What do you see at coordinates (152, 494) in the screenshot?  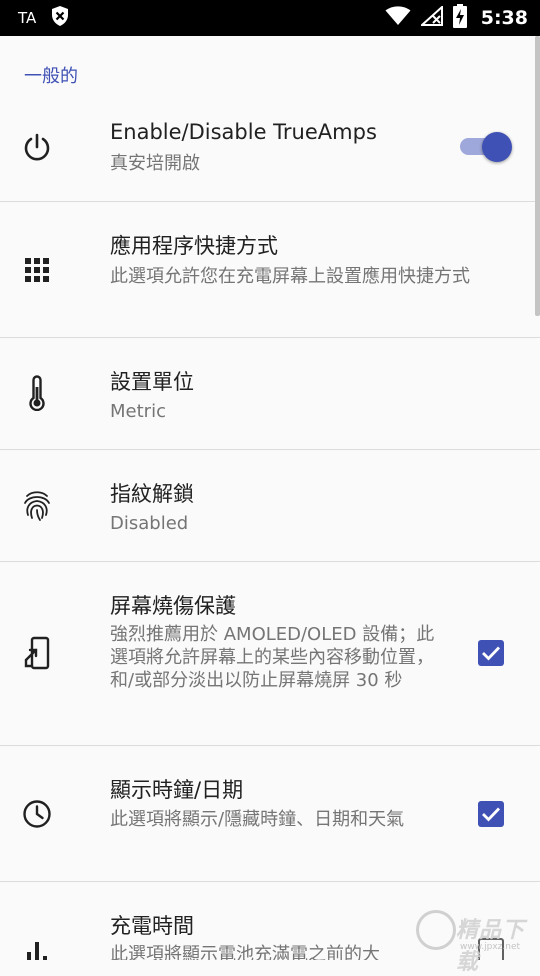 I see `setting-title: 指紋解鎖` at bounding box center [152, 494].